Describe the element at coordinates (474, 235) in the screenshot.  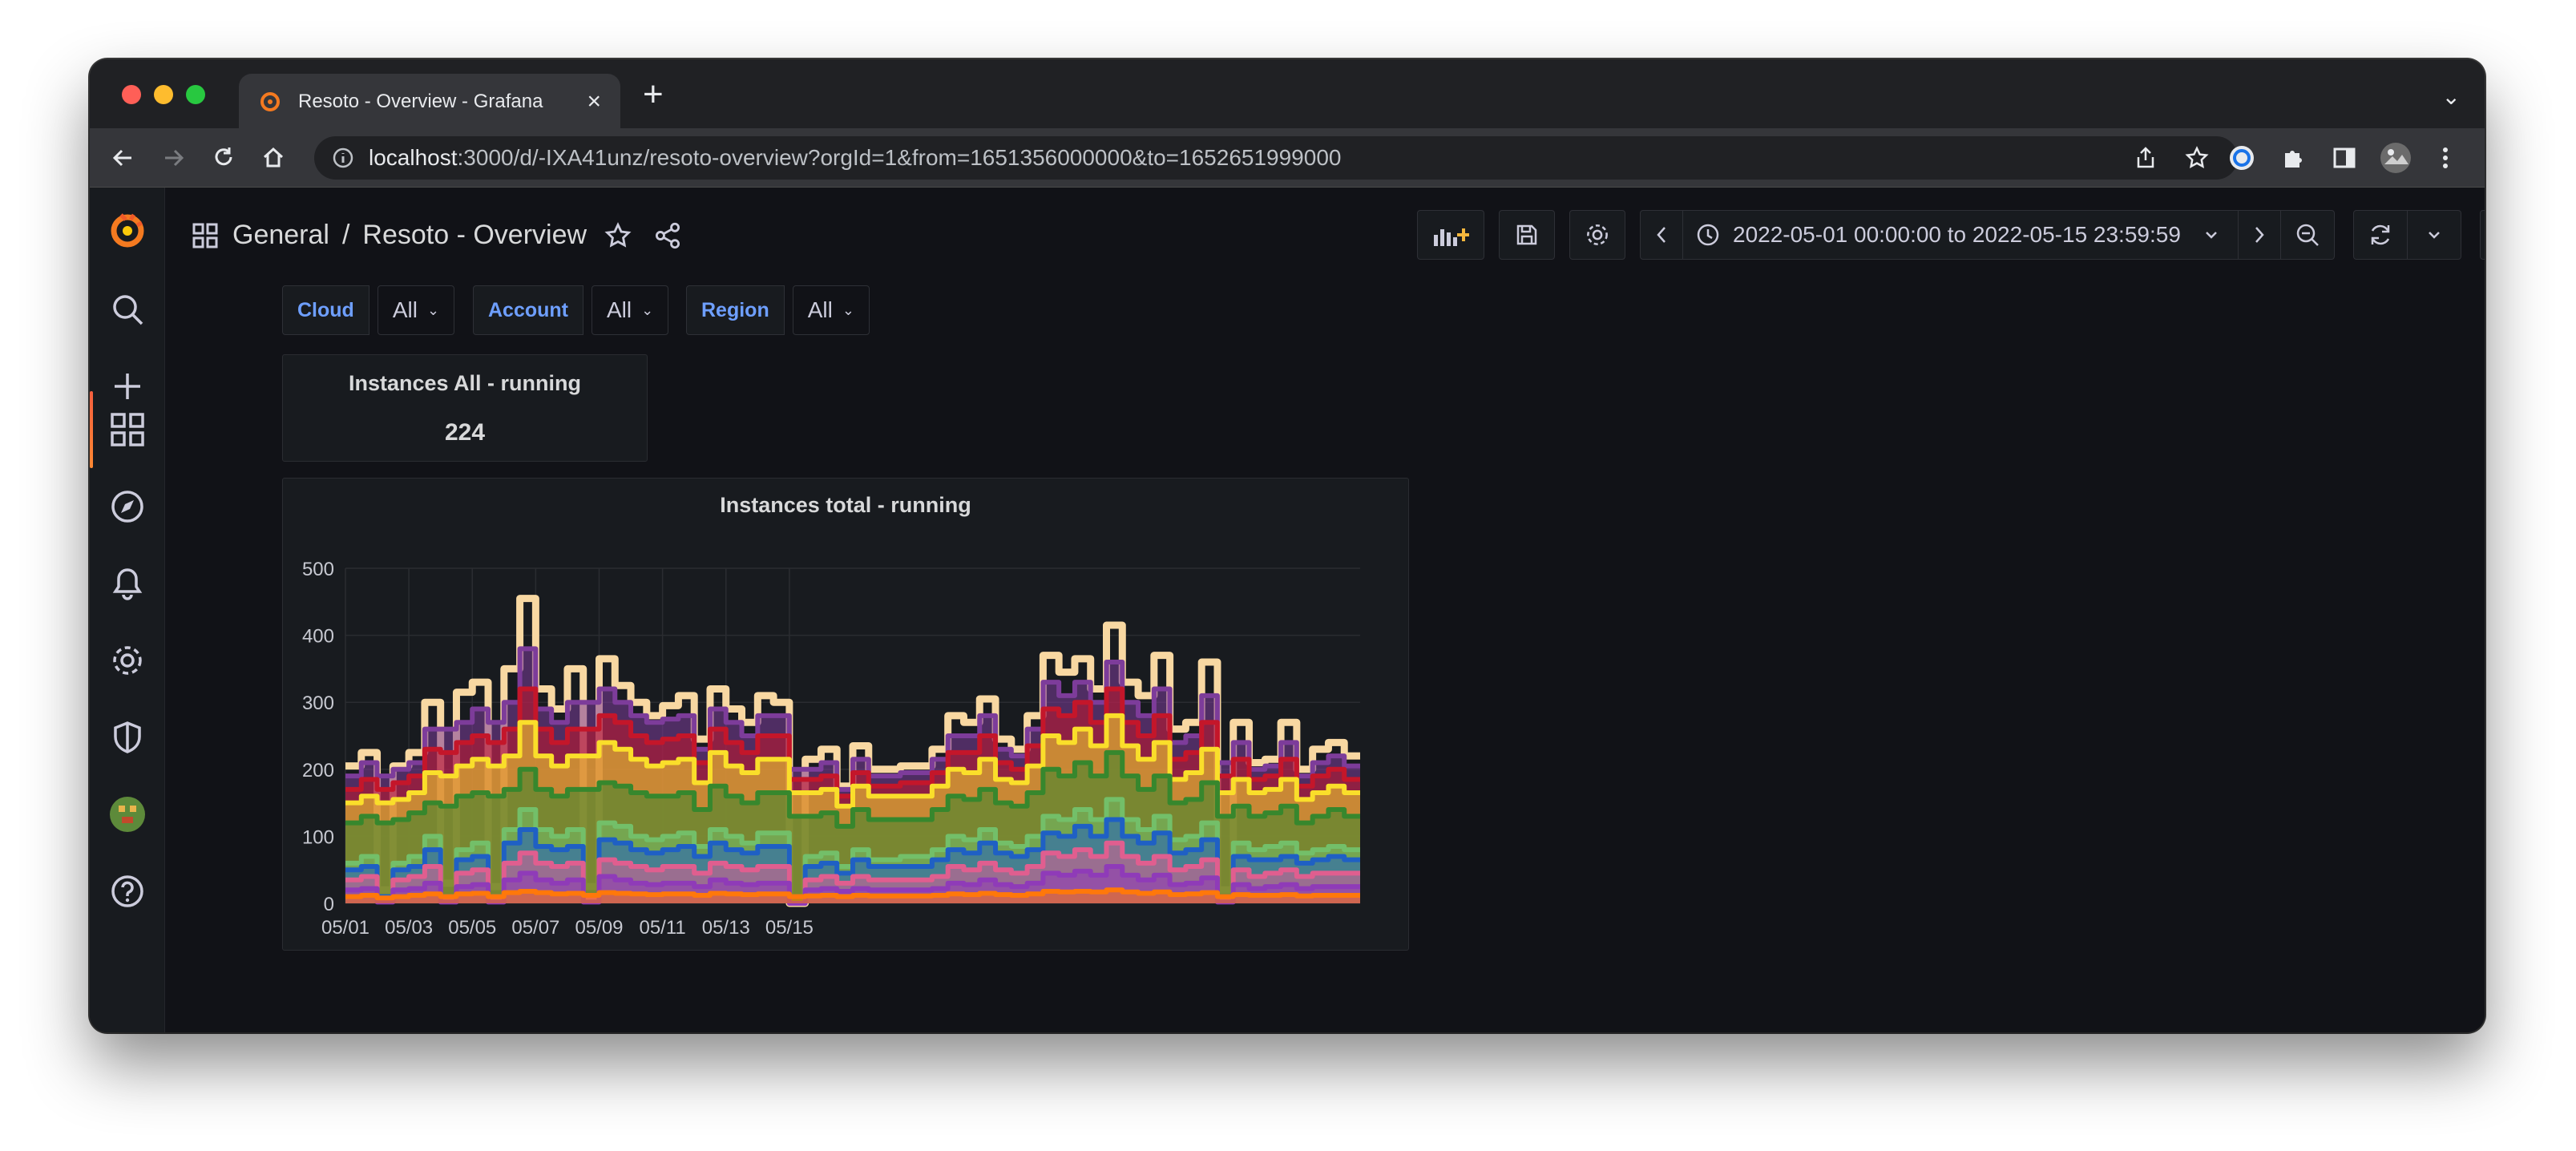
I see `dashboard-title: Resoto - Overview` at that location.